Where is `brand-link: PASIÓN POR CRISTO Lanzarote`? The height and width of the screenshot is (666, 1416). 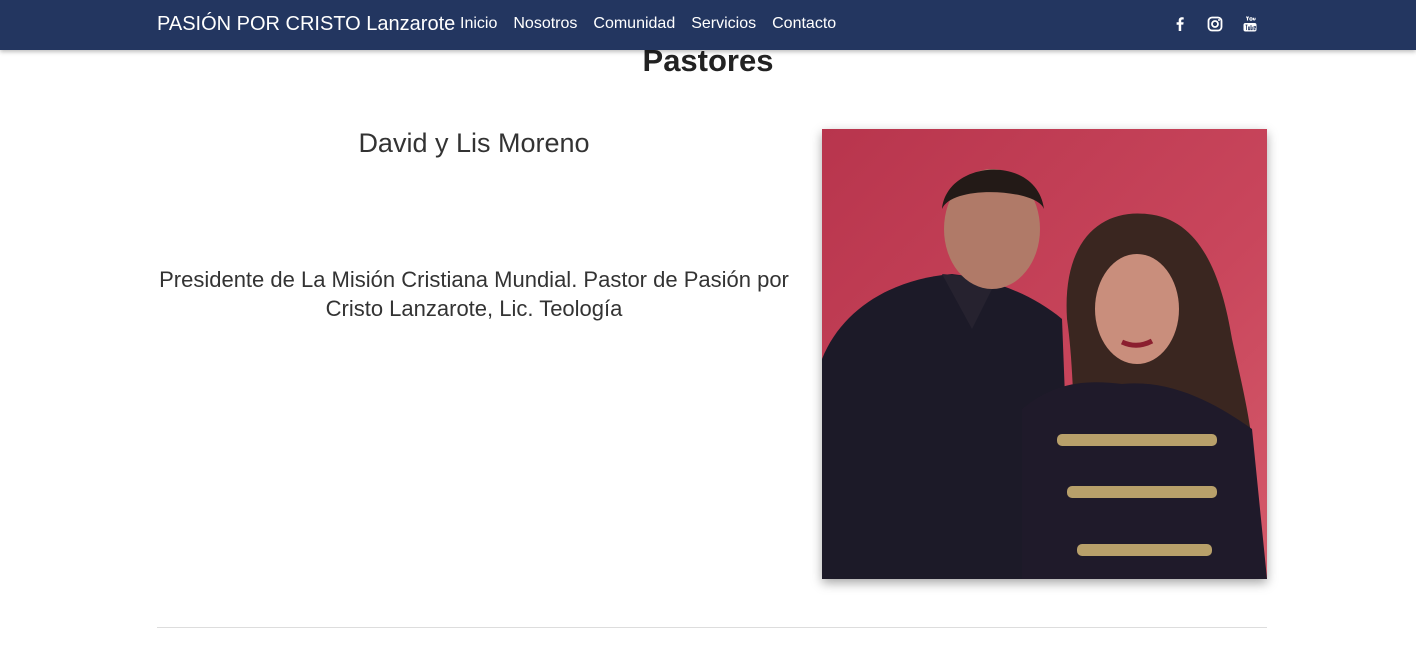 brand-link: PASIÓN POR CRISTO Lanzarote is located at coordinates (306, 24).